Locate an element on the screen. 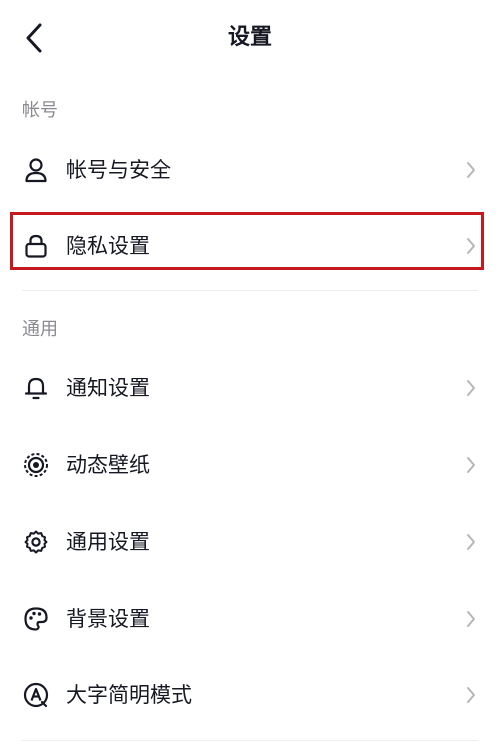 This screenshot has width=500, height=753. row-label: 通知设置 is located at coordinates (108, 388).